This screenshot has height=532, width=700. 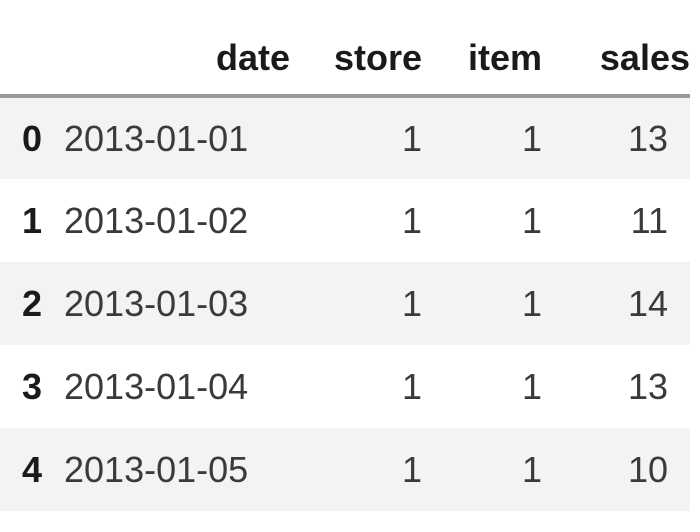 I want to click on row-index: 3, so click(x=32, y=386).